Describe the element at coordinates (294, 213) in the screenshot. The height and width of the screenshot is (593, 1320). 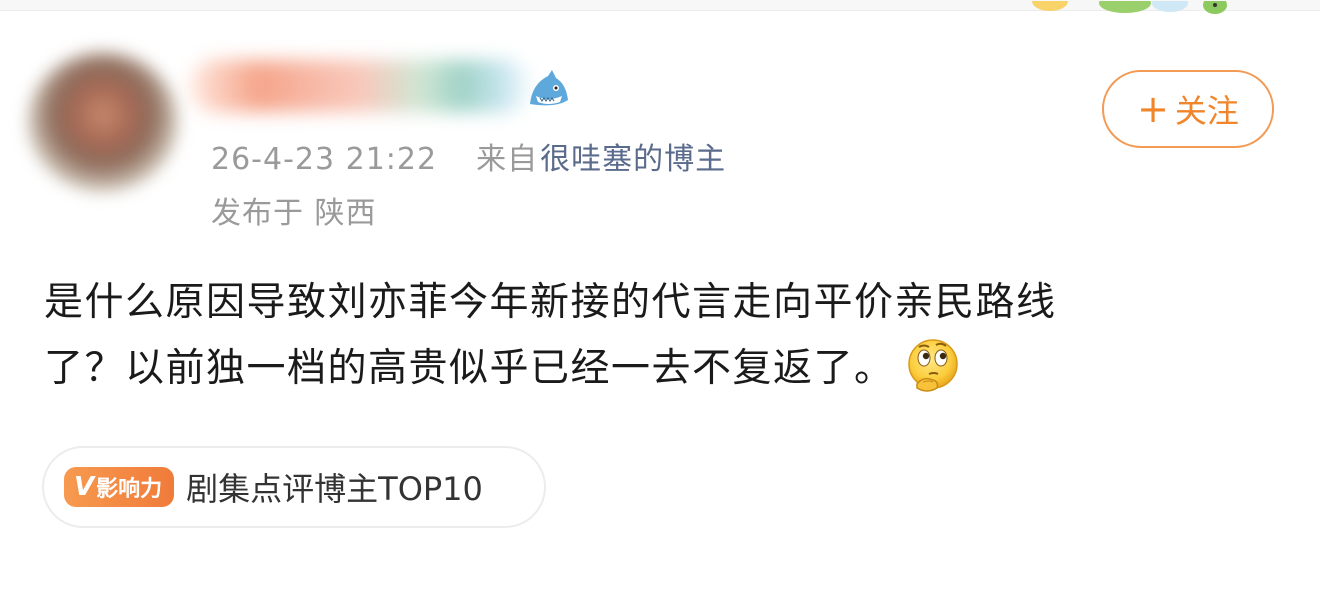
I see `post-location: 发布于 陕西` at that location.